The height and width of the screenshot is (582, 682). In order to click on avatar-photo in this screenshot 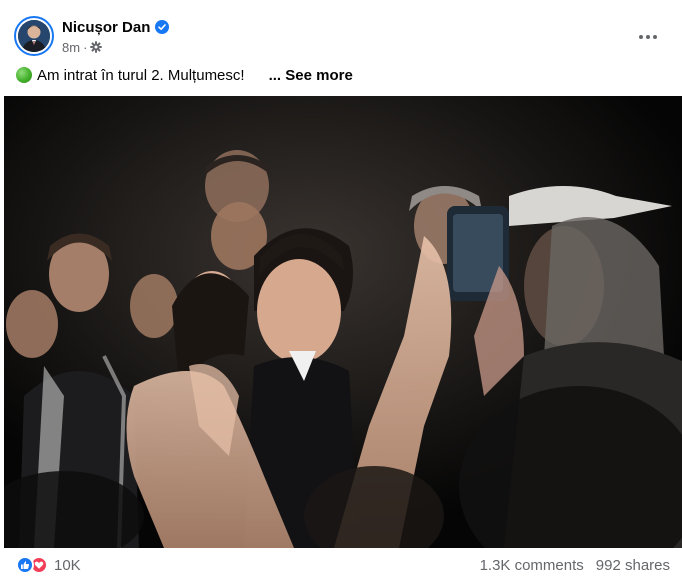, I will do `click(34, 36)`.